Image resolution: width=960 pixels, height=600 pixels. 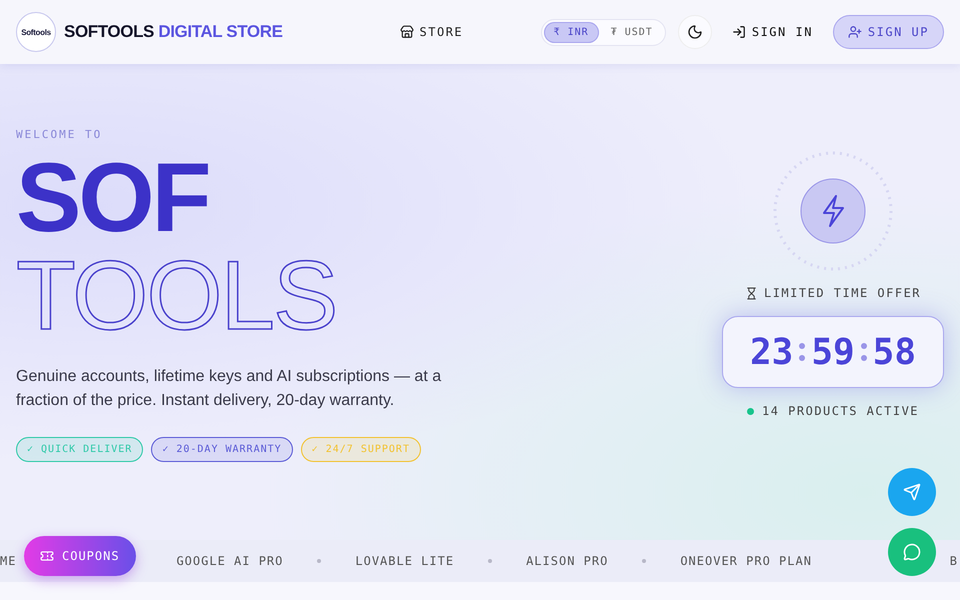 What do you see at coordinates (432, 32) in the screenshot?
I see `store-link: STORE` at bounding box center [432, 32].